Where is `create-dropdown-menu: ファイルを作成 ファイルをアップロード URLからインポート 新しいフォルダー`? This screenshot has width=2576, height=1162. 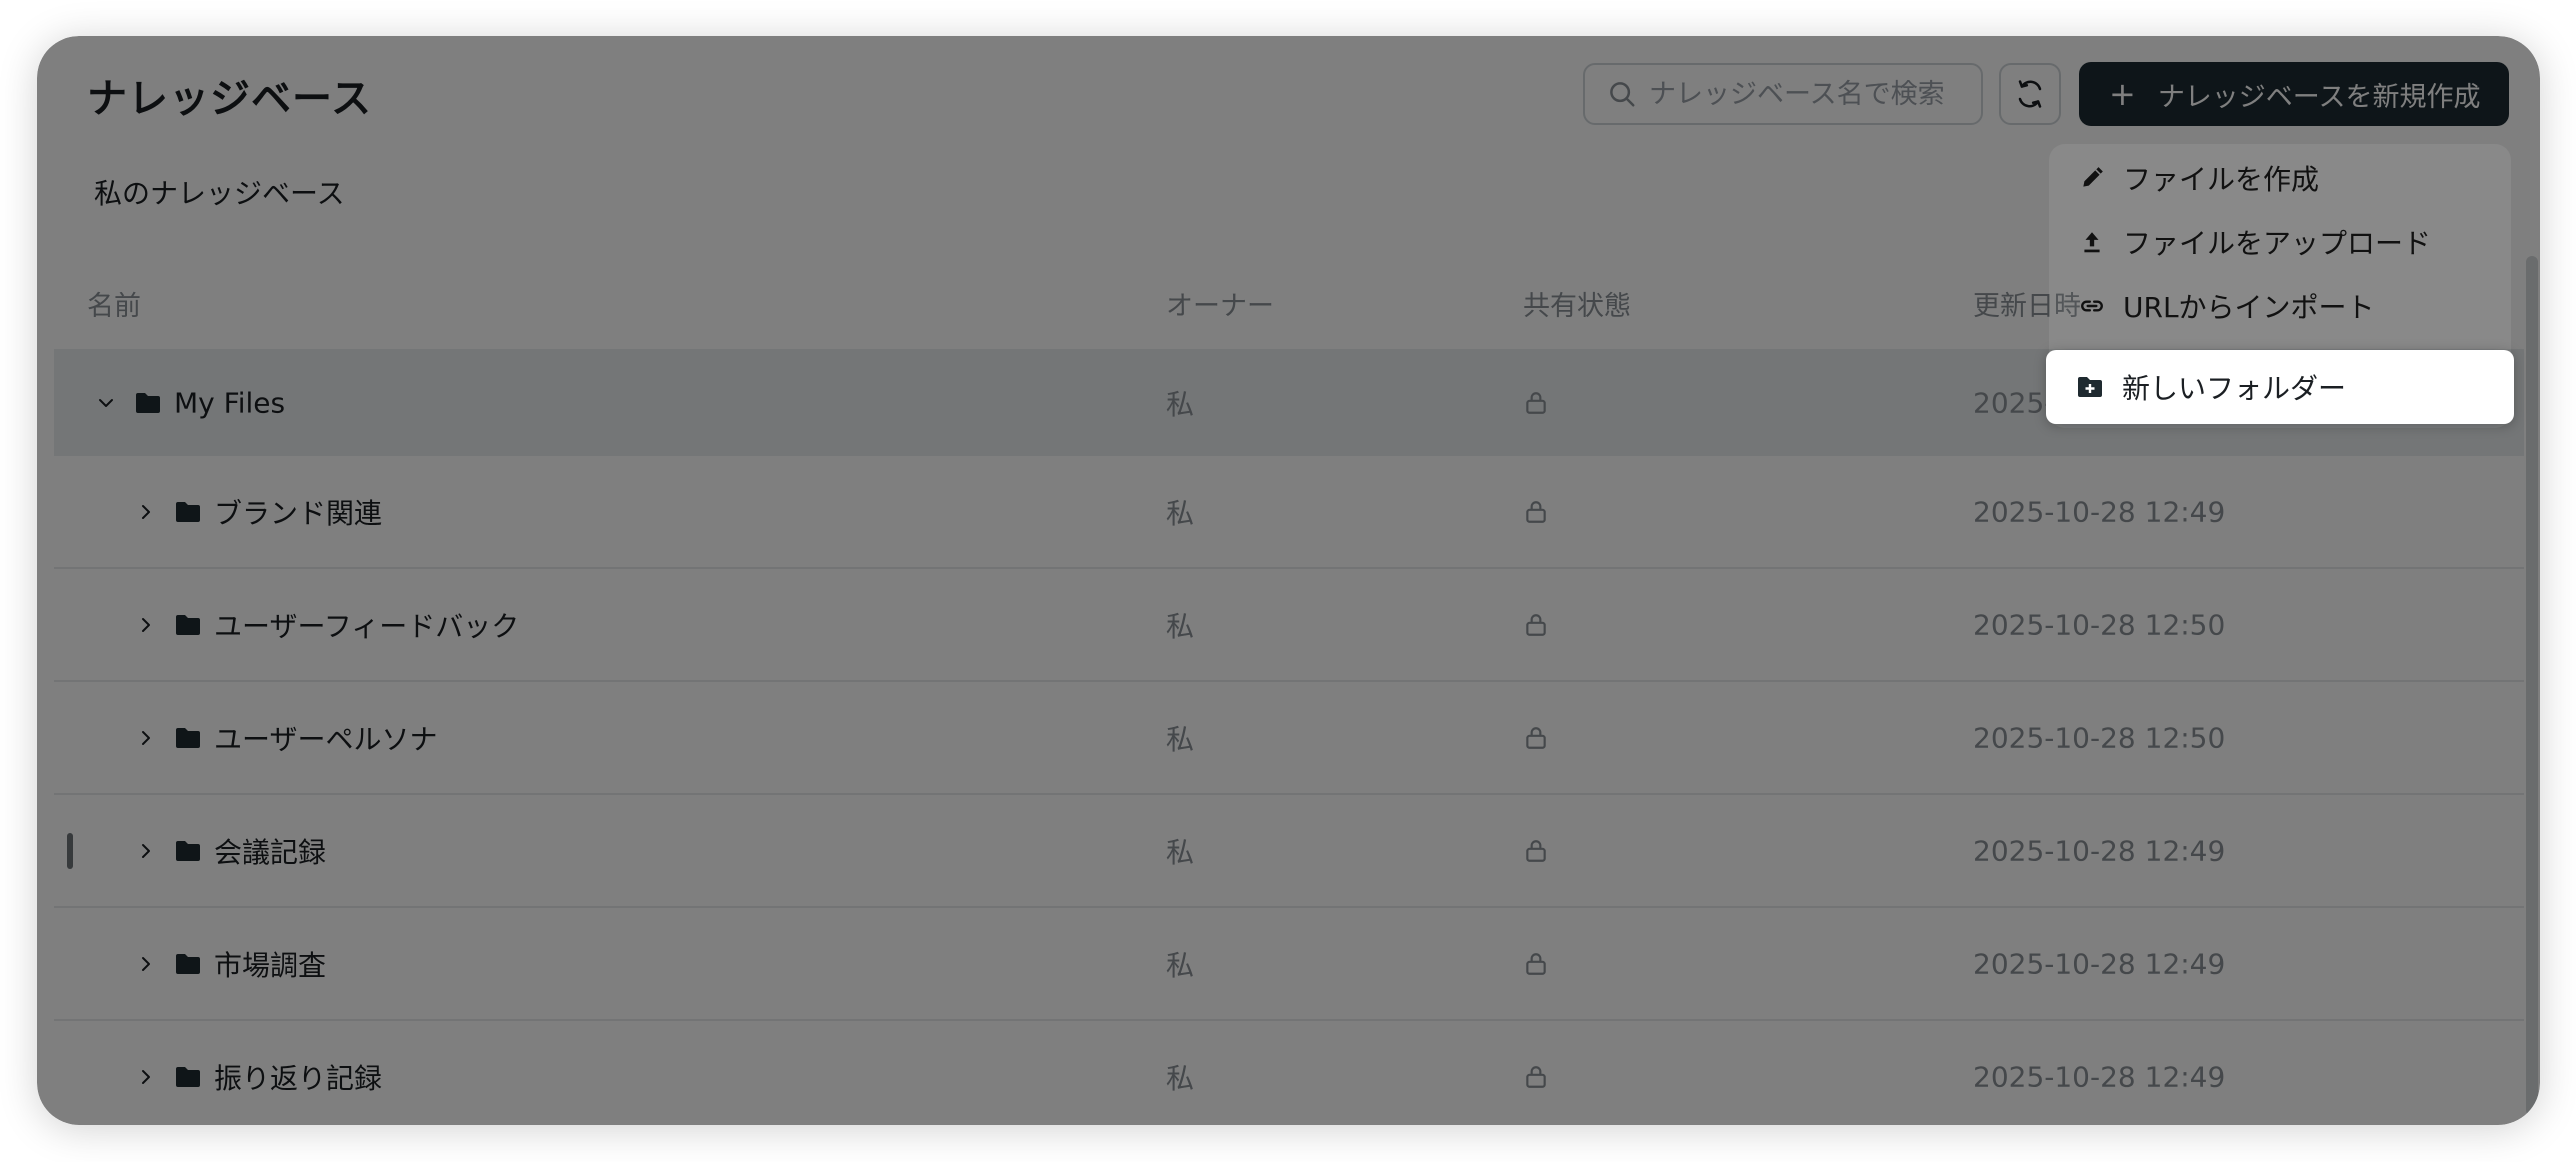
create-dropdown-menu: ファイルを作成 ファイルをアップロード URLからインポート 新しいフォルダー is located at coordinates (2280, 286).